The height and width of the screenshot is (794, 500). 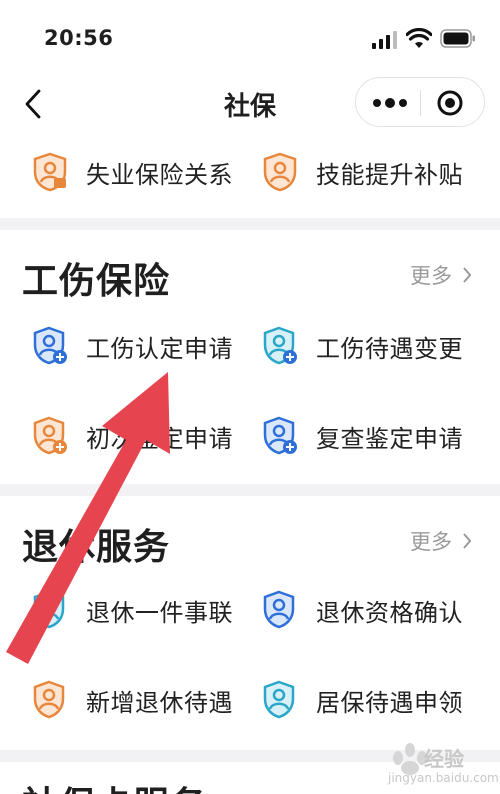 What do you see at coordinates (96, 547) in the screenshot?
I see `section-title: 退休服务` at bounding box center [96, 547].